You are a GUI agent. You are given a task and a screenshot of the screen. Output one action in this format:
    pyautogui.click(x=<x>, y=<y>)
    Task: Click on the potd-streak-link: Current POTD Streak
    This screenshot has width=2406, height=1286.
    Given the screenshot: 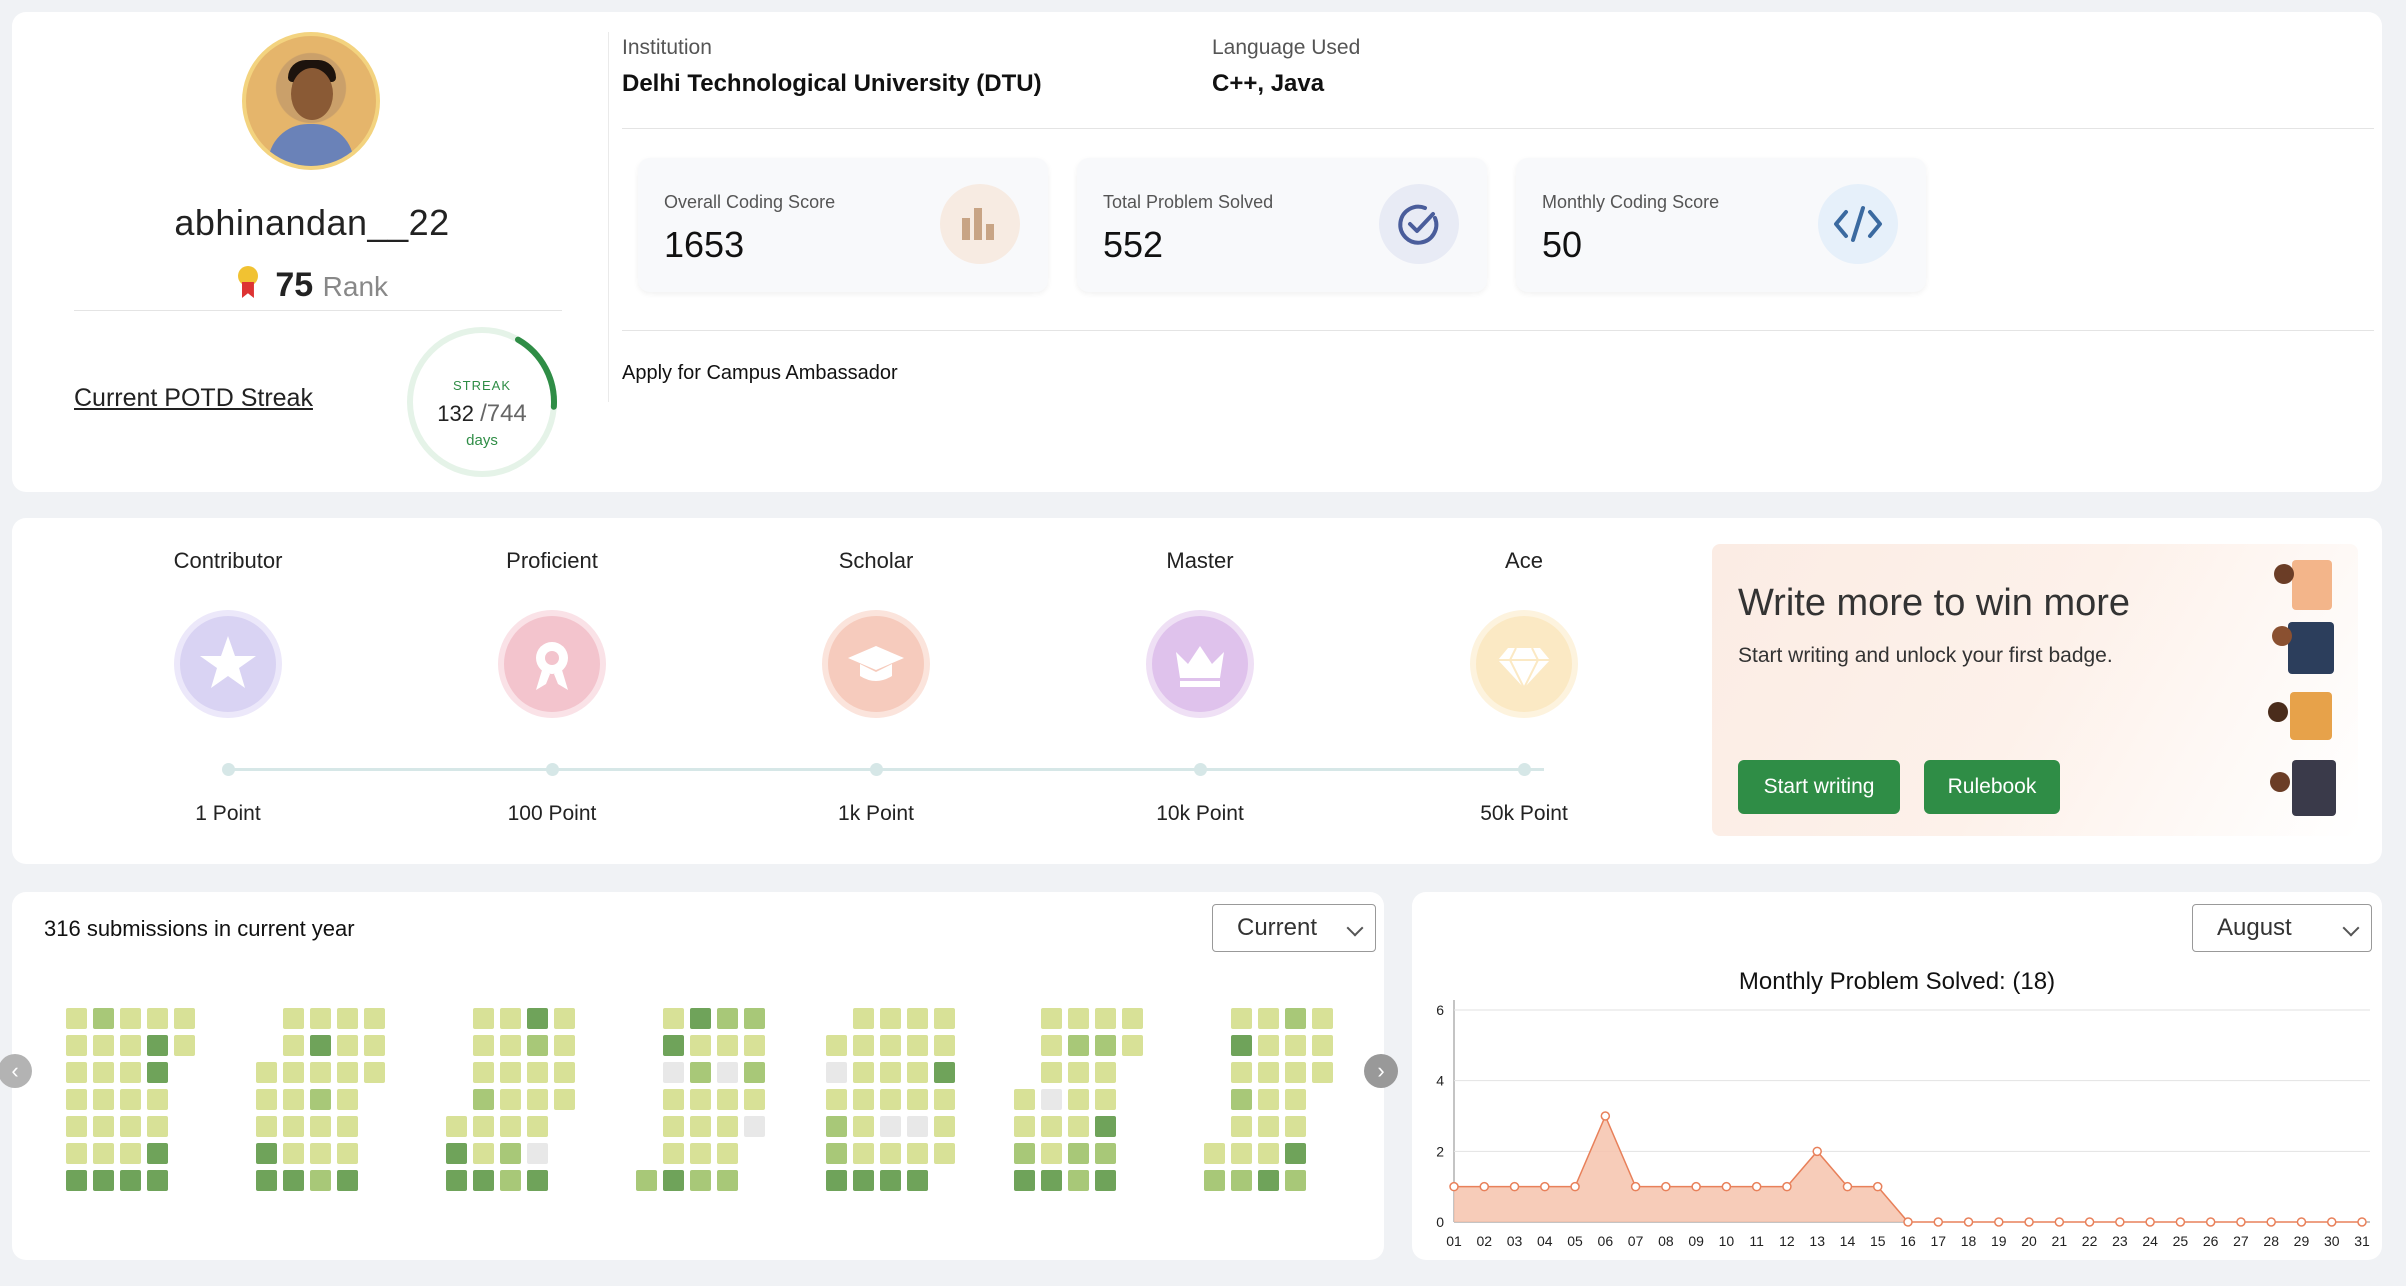 What is the action you would take?
    pyautogui.click(x=193, y=398)
    